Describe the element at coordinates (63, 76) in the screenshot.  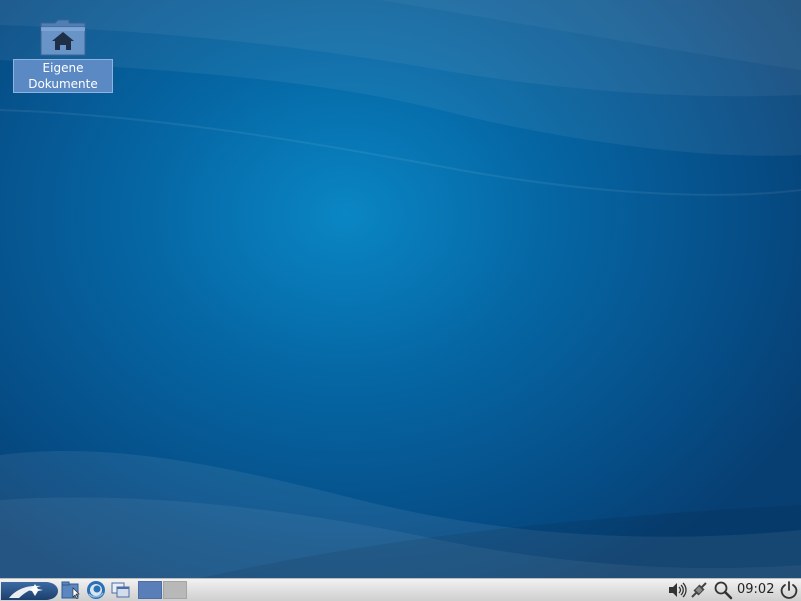
I see `desktop-icon-label: Eigene Dokumente` at that location.